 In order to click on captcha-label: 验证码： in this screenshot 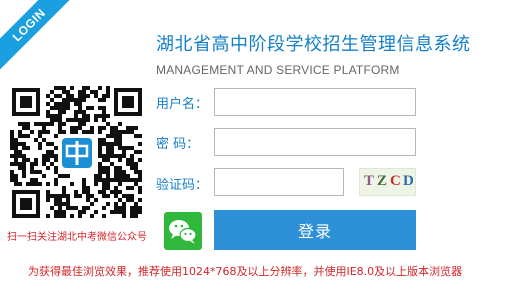, I will do `click(182, 185)`.